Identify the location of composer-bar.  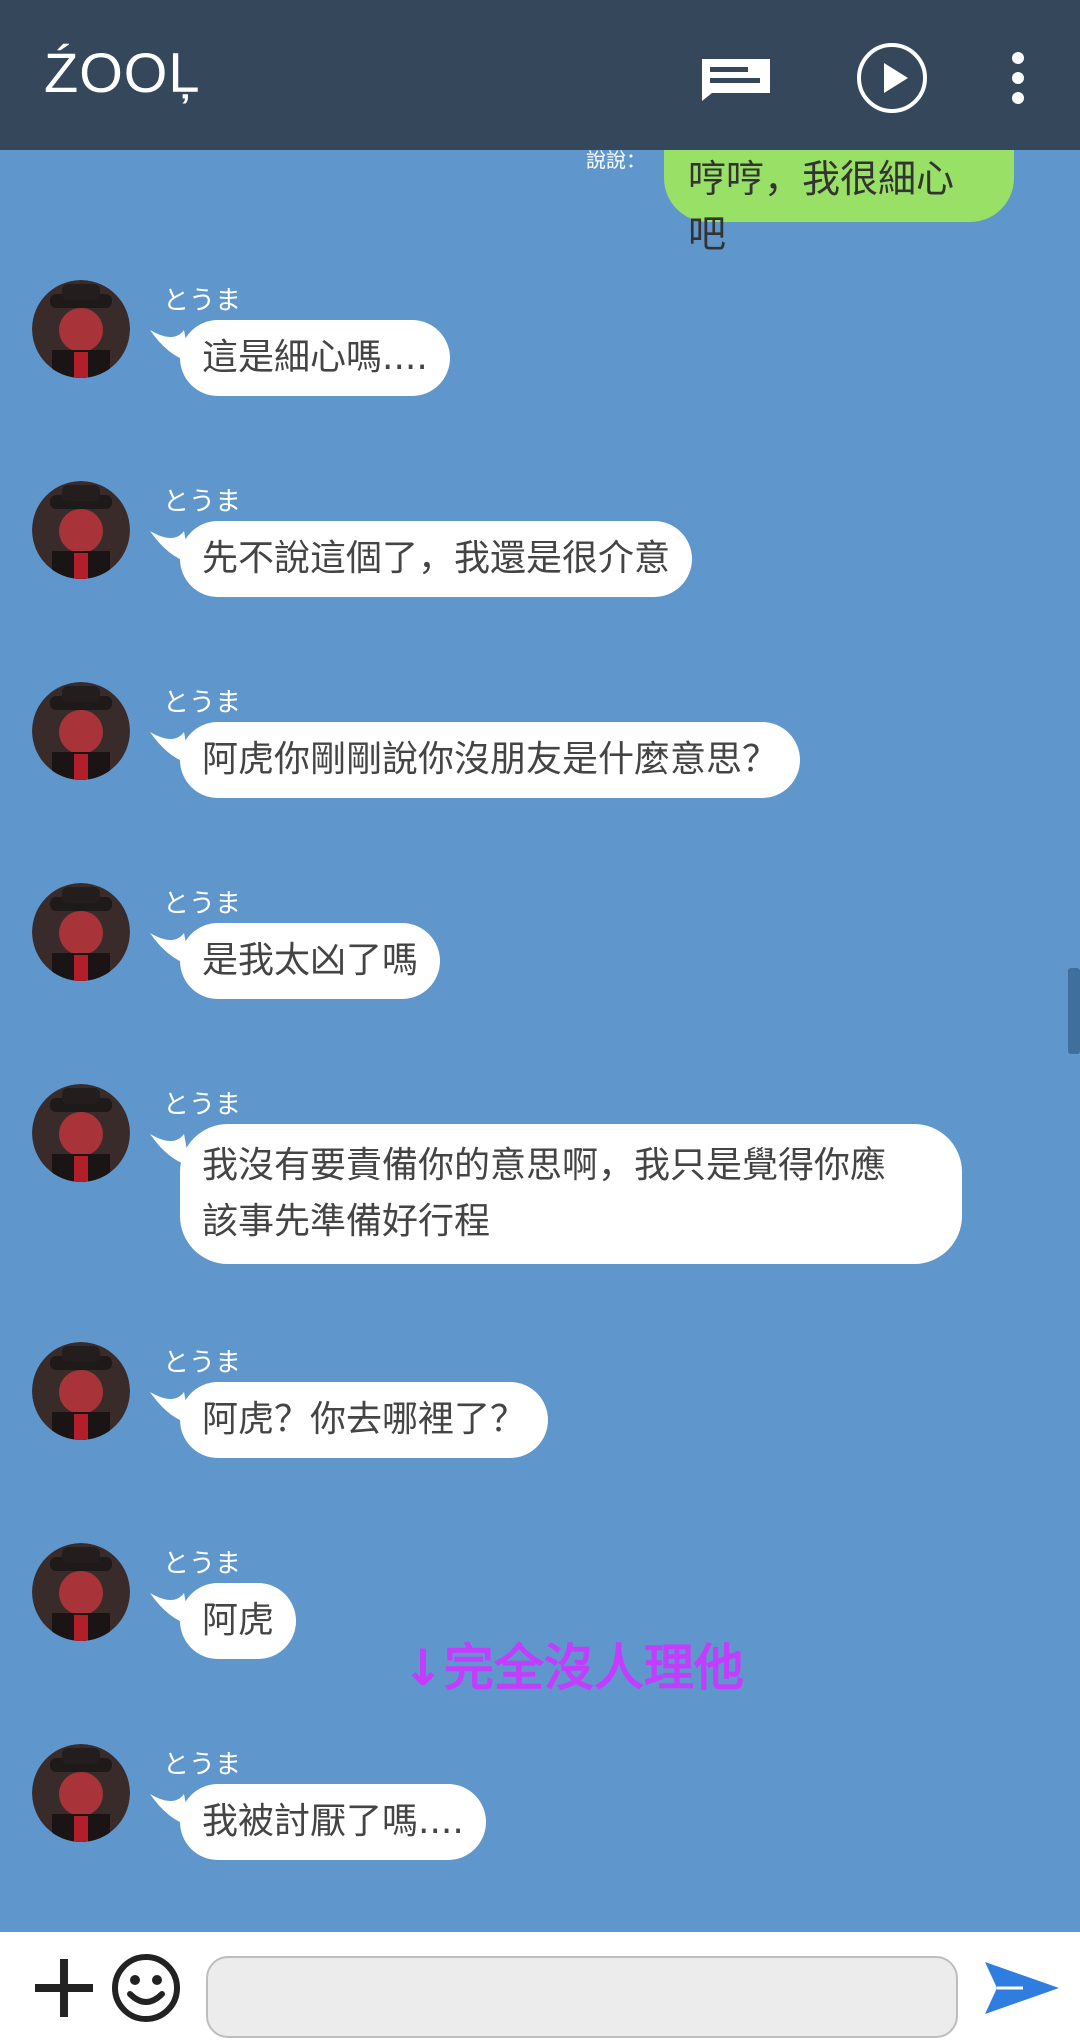
(540, 1987).